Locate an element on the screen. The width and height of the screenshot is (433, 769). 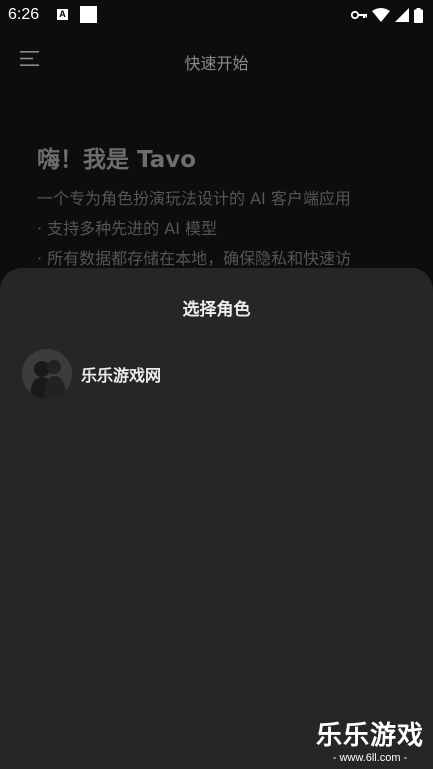
wifi-icon is located at coordinates (381, 15).